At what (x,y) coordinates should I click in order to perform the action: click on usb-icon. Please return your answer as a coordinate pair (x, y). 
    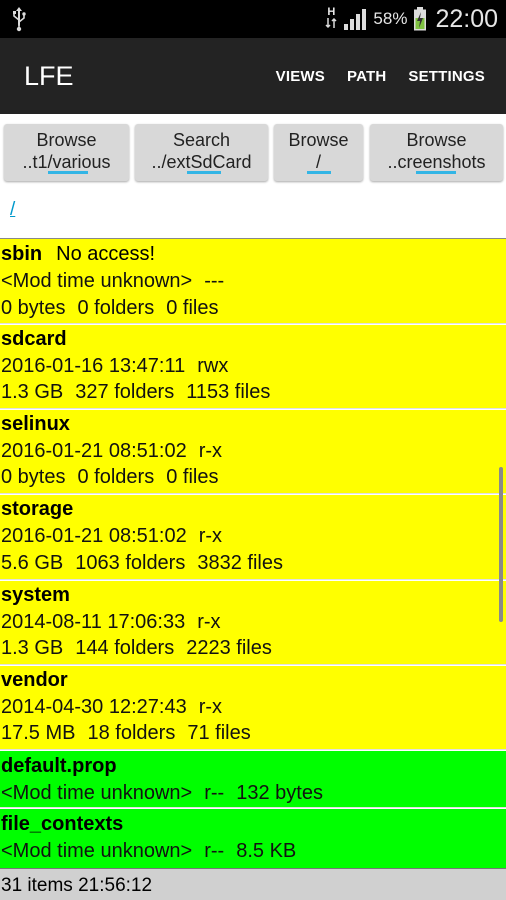
    Looking at the image, I should click on (19, 19).